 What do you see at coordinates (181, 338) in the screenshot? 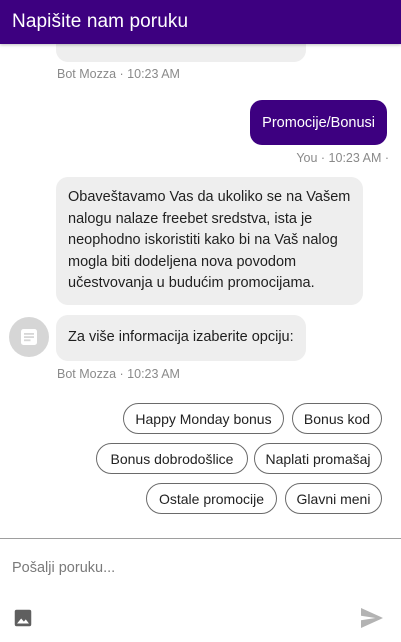
I see `bot-message-prompt: Za više informacija izaberite opciju:` at bounding box center [181, 338].